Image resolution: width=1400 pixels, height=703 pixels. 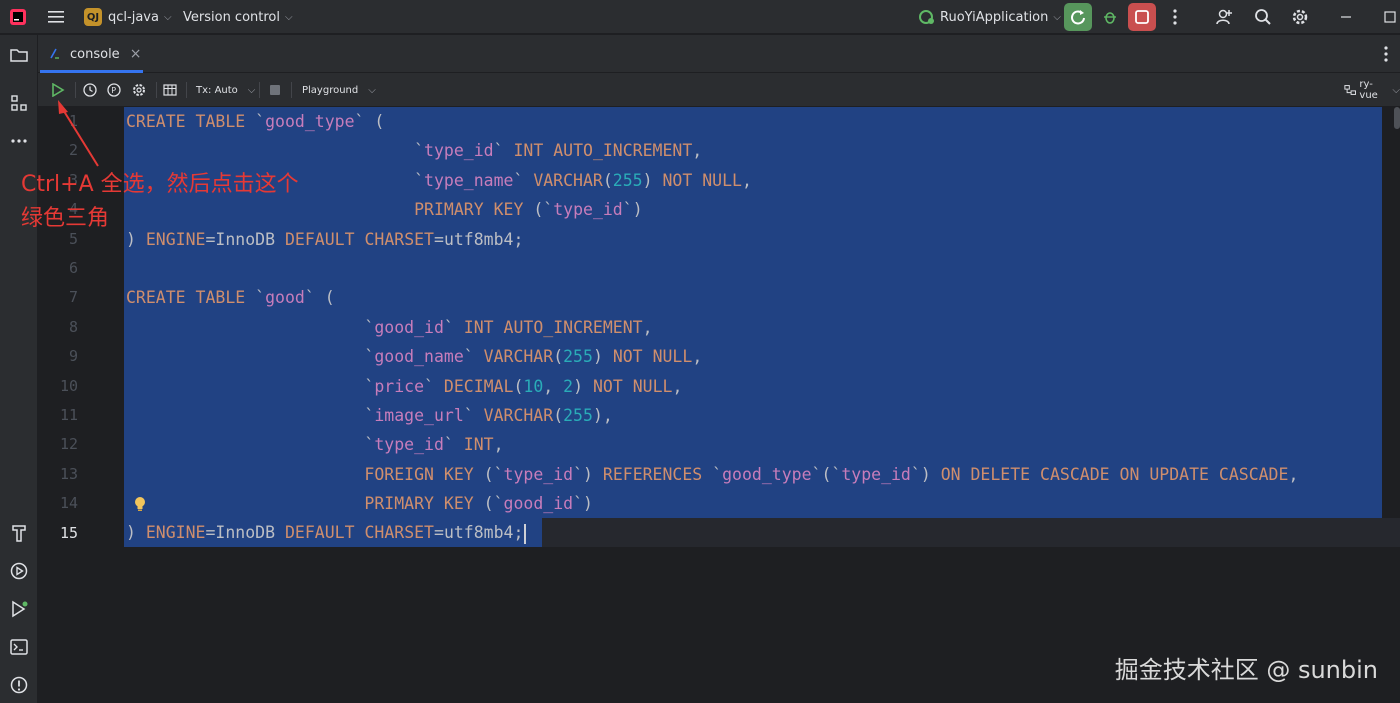 What do you see at coordinates (994, 17) in the screenshot?
I see `run-config-label: RuoYiApplication` at bounding box center [994, 17].